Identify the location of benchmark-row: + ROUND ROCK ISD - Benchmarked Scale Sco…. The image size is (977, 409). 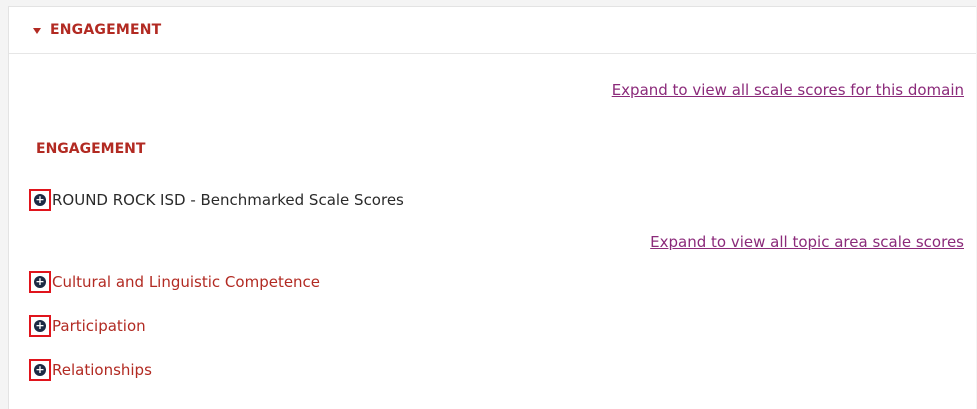
(216, 200).